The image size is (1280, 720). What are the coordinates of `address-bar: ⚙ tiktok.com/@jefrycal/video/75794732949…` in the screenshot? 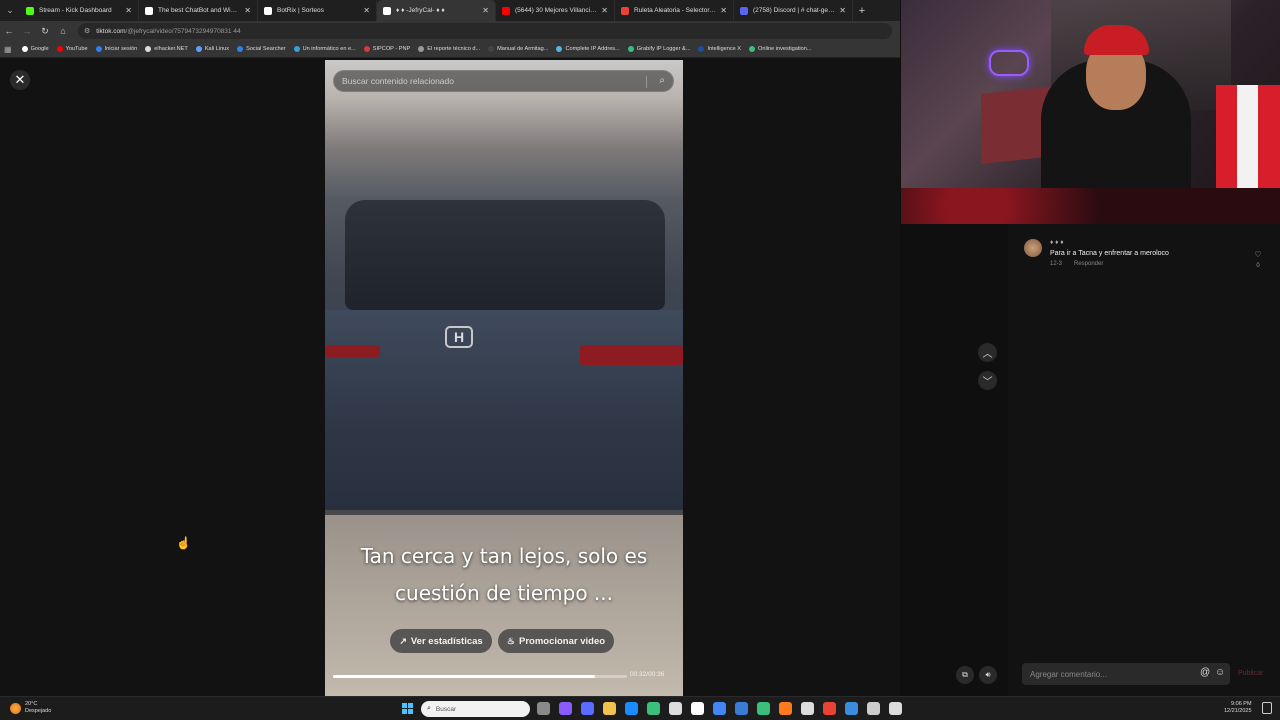 It's located at (485, 31).